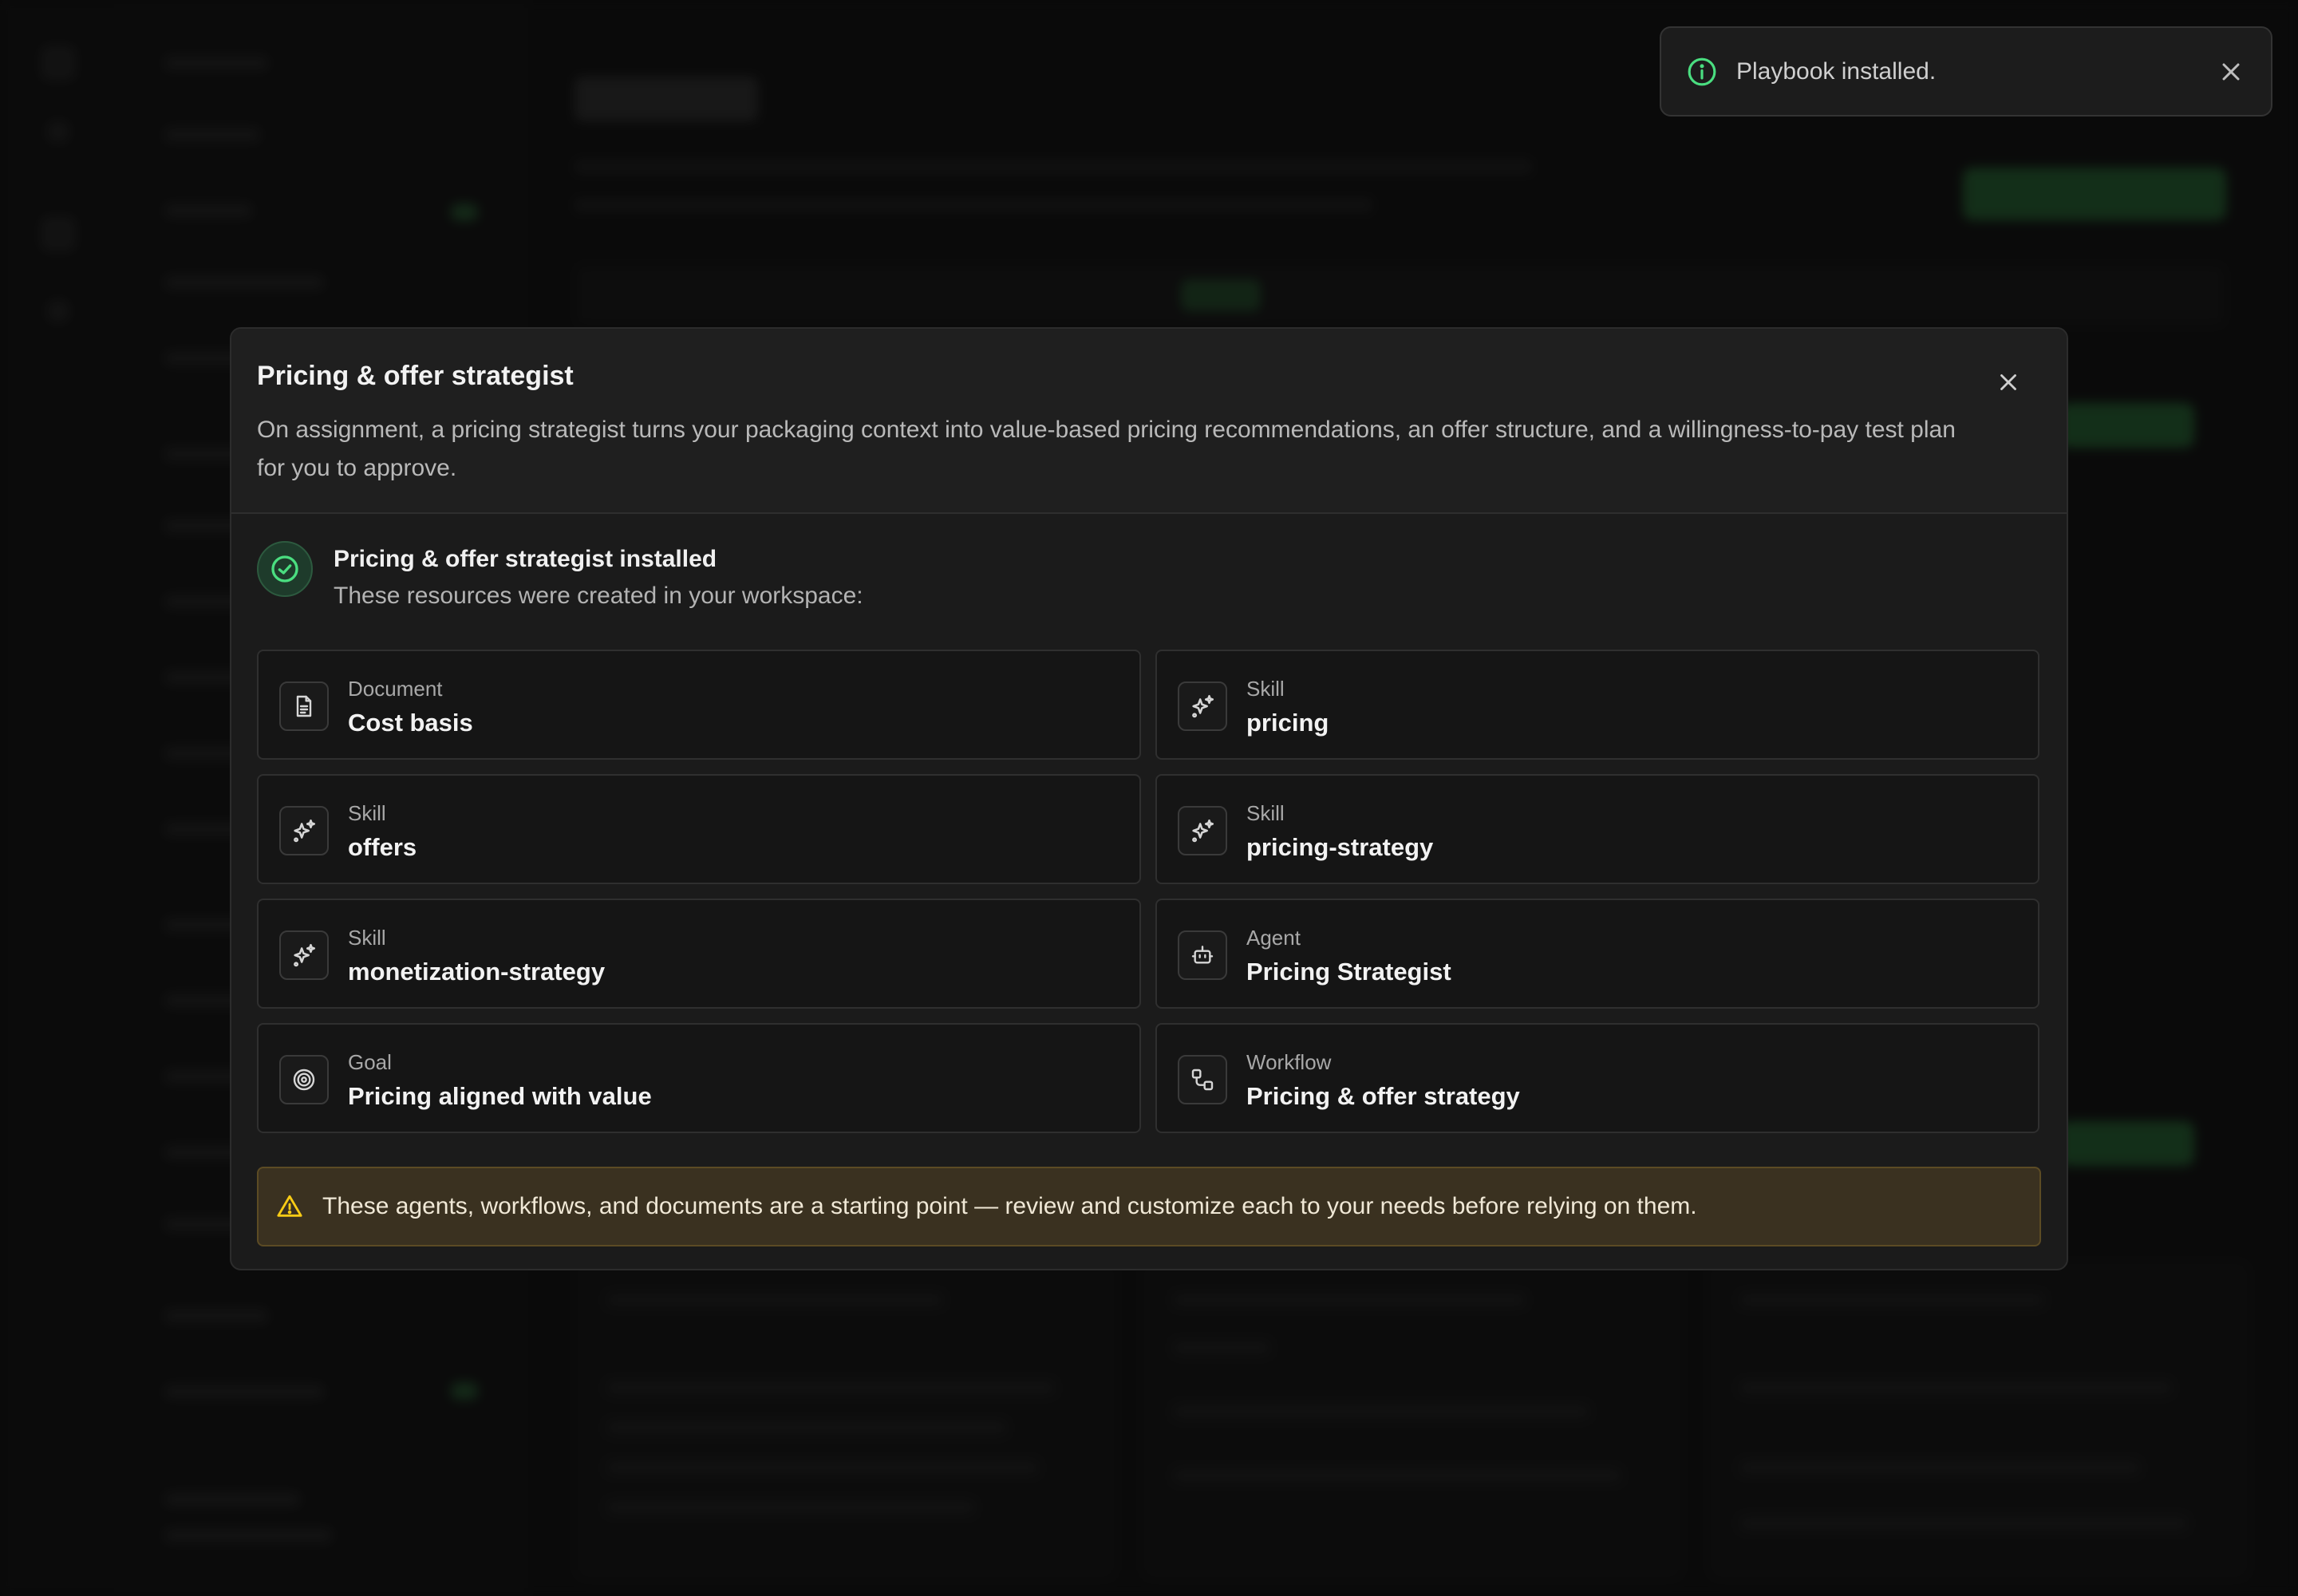  What do you see at coordinates (1289, 1062) in the screenshot?
I see `resource-type: Workflow` at bounding box center [1289, 1062].